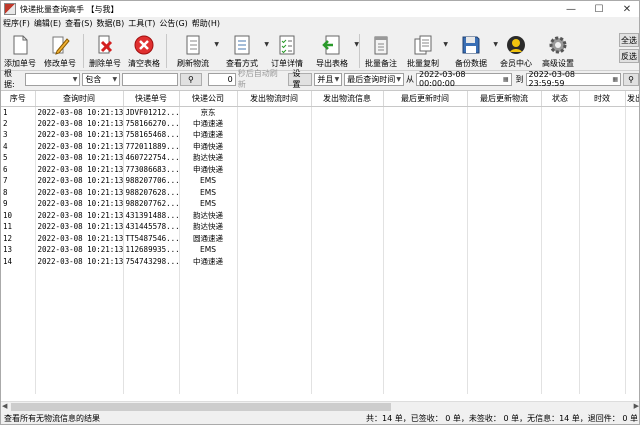 The height and width of the screenshot is (425, 640). Describe the element at coordinates (558, 51) in the screenshot. I see `advanced-settings-button: 高级设置` at that location.